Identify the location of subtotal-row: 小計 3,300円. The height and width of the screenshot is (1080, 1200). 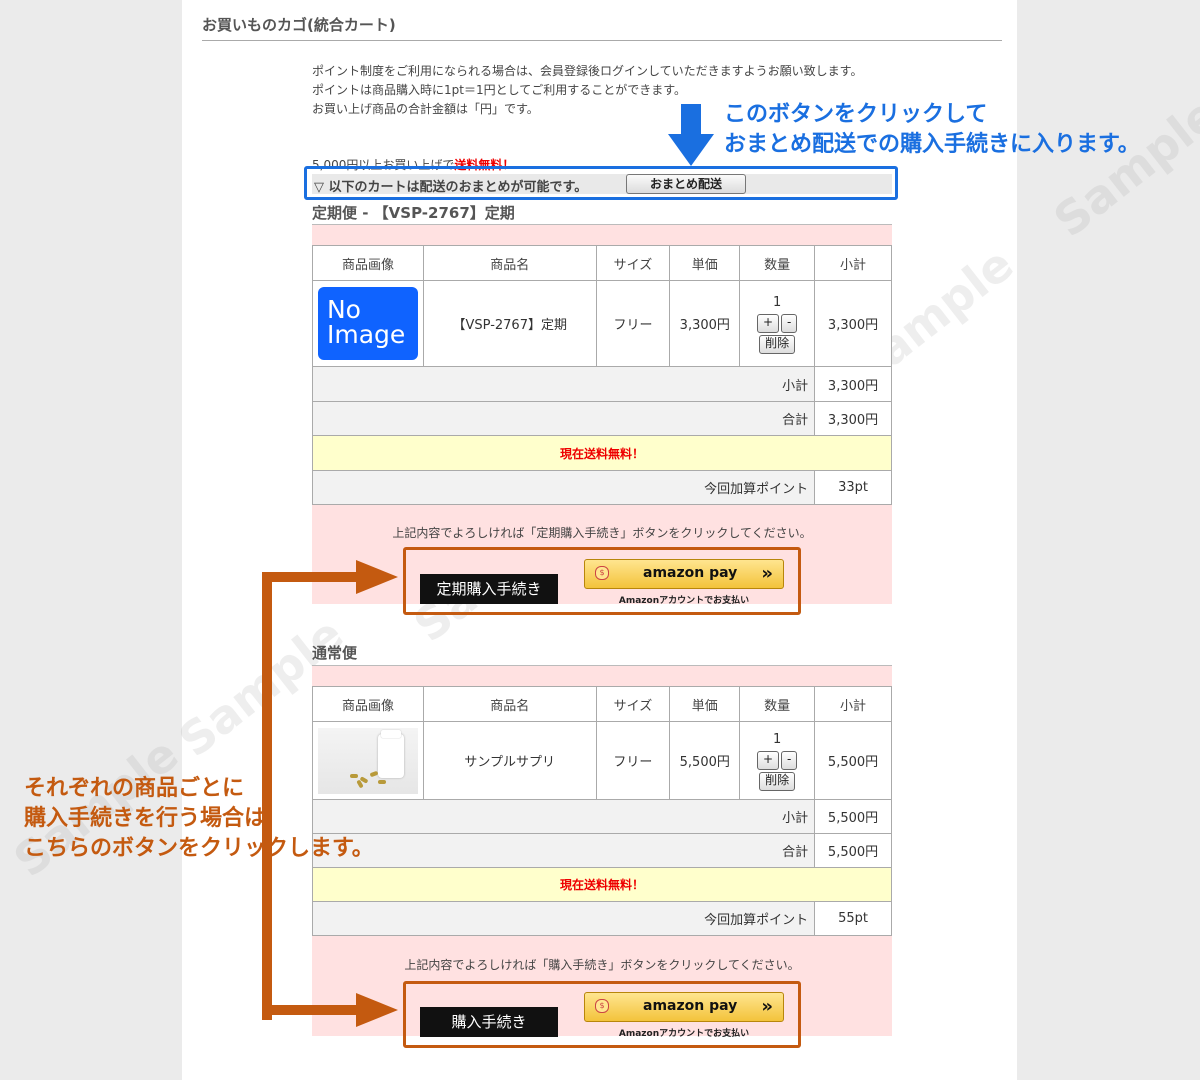
(601, 384).